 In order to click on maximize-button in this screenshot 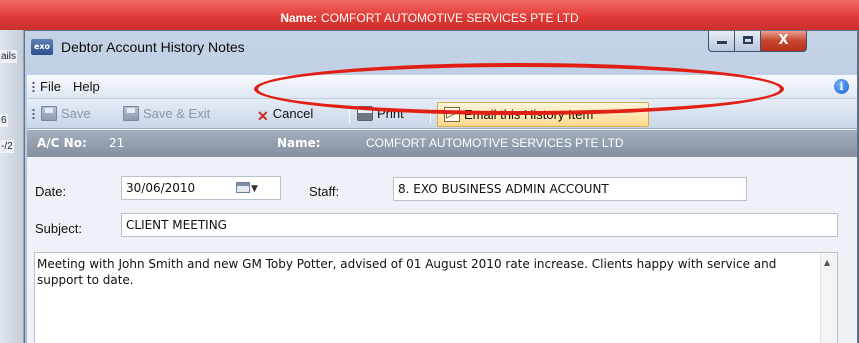, I will do `click(747, 41)`.